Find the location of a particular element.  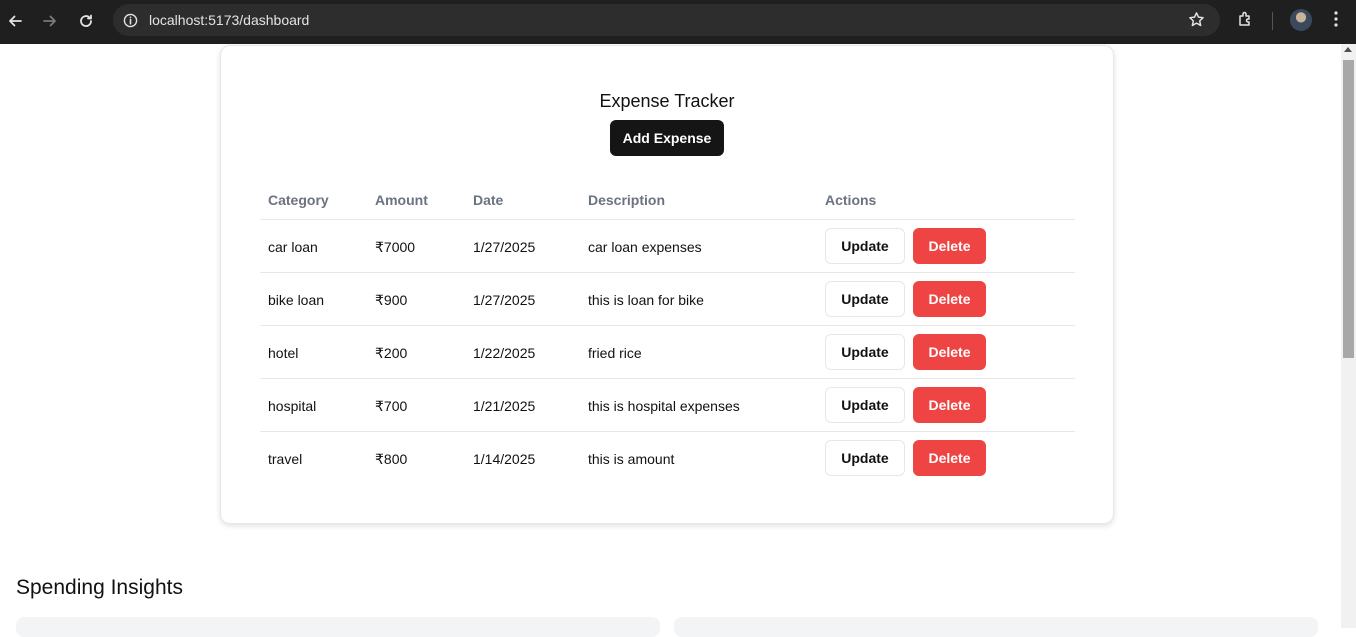

page-title: Expense Tracker is located at coordinates (667, 101).